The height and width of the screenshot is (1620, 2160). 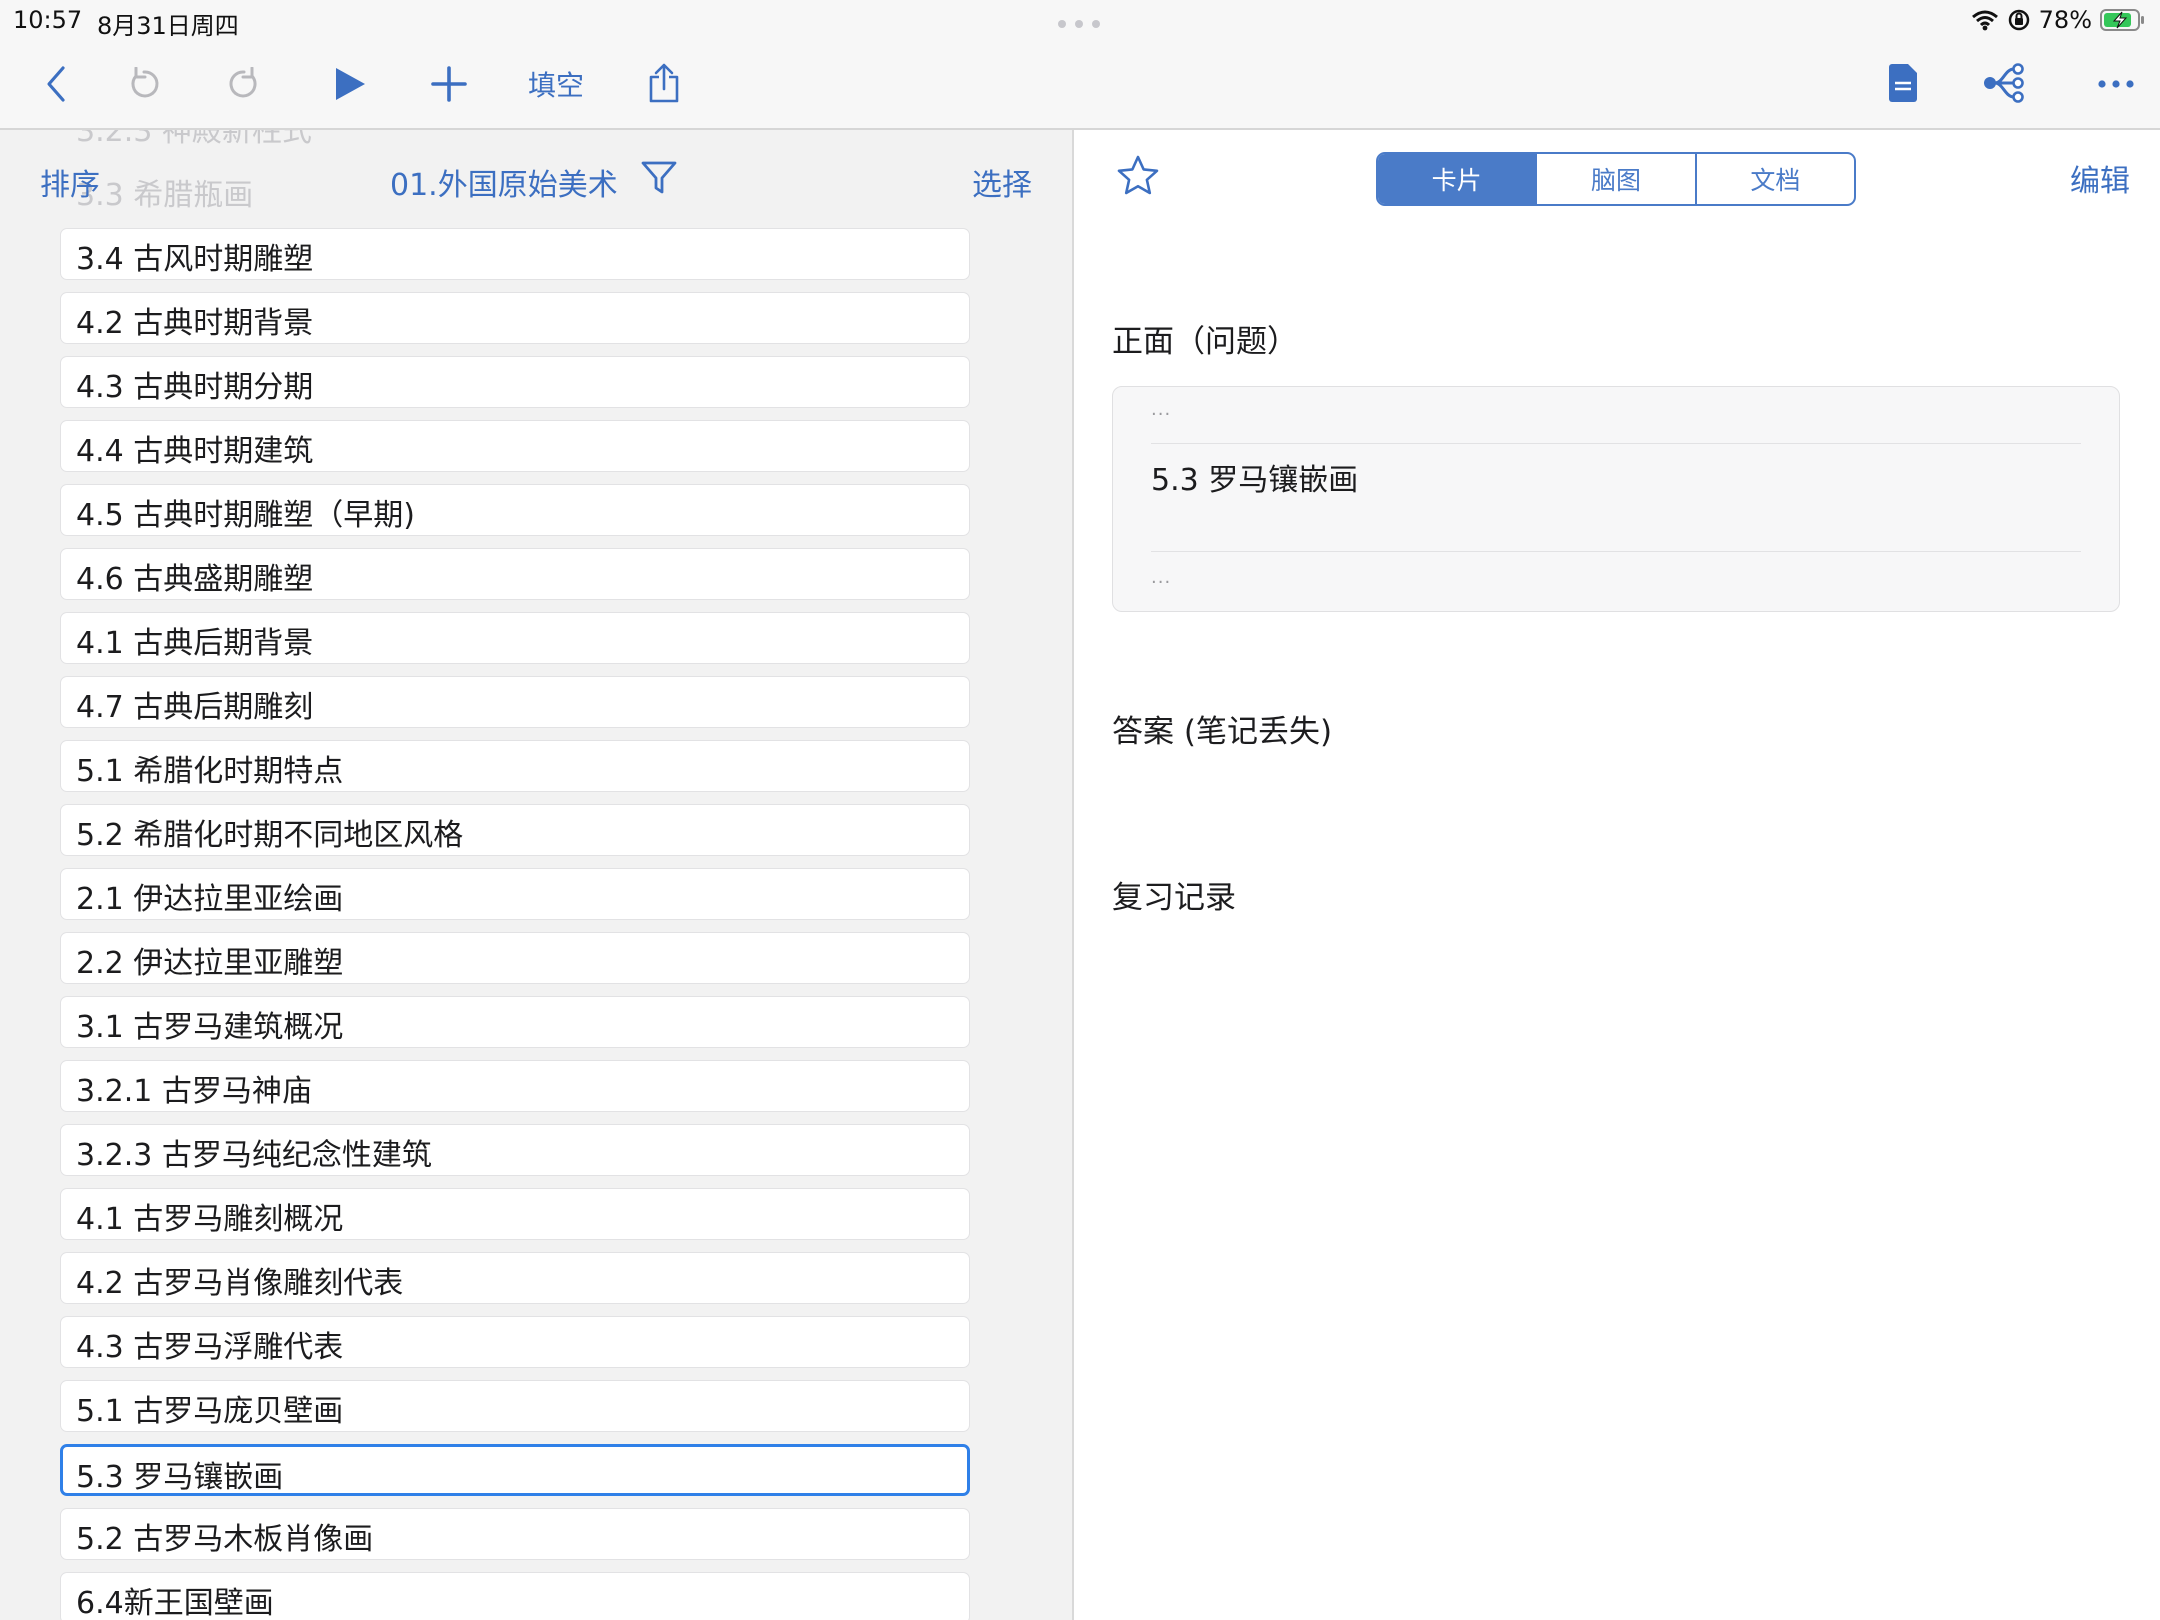 I want to click on toolbar: 填空, so click(x=1080, y=85).